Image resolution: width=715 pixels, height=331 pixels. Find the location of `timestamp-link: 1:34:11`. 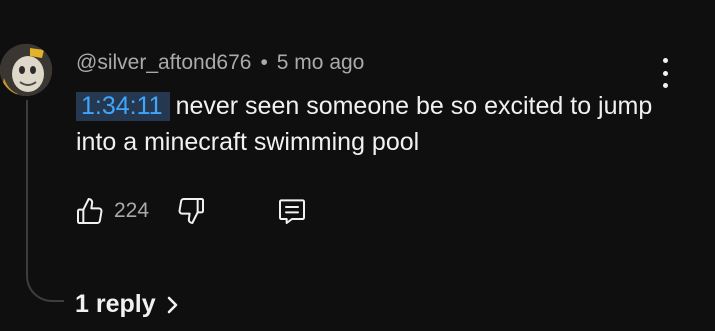

timestamp-link: 1:34:11 is located at coordinates (123, 106).